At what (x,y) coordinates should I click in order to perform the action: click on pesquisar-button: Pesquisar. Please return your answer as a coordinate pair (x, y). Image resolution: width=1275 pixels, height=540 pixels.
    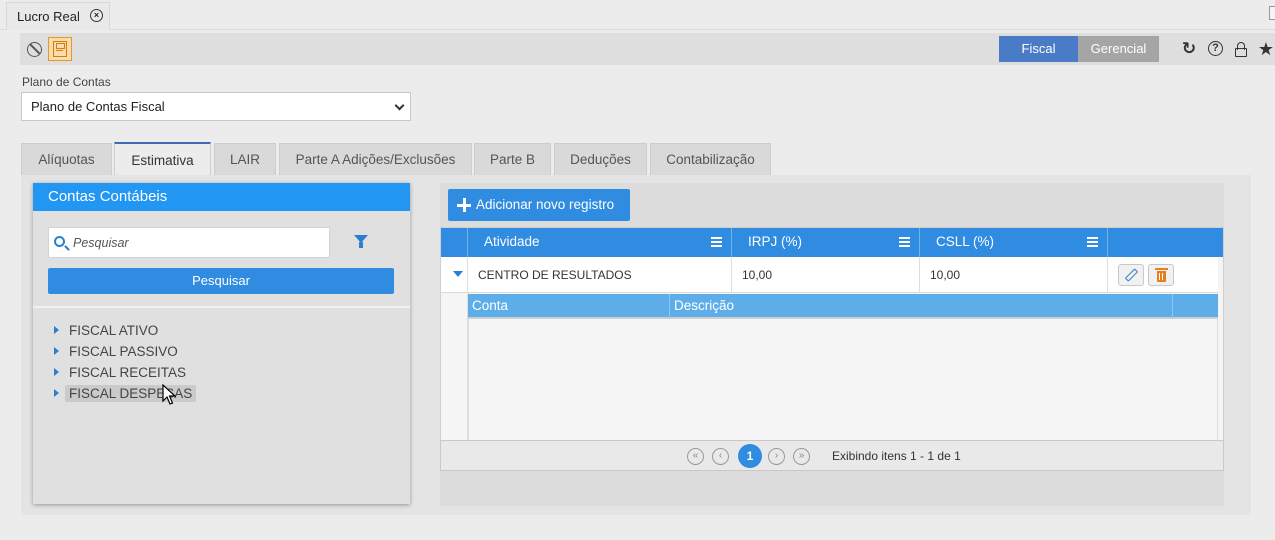
    Looking at the image, I should click on (221, 281).